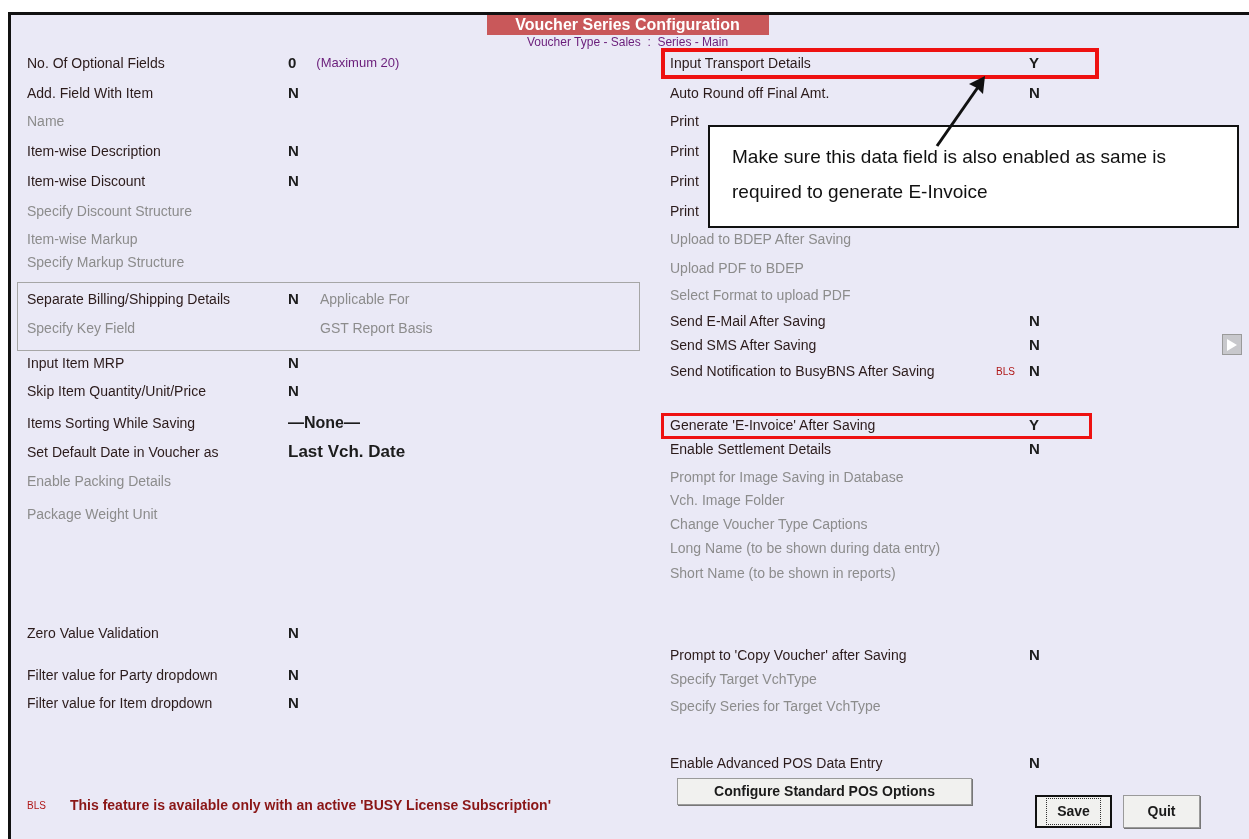 This screenshot has width=1249, height=839. Describe the element at coordinates (76, 363) in the screenshot. I see `field-label: Input Item MRP` at that location.